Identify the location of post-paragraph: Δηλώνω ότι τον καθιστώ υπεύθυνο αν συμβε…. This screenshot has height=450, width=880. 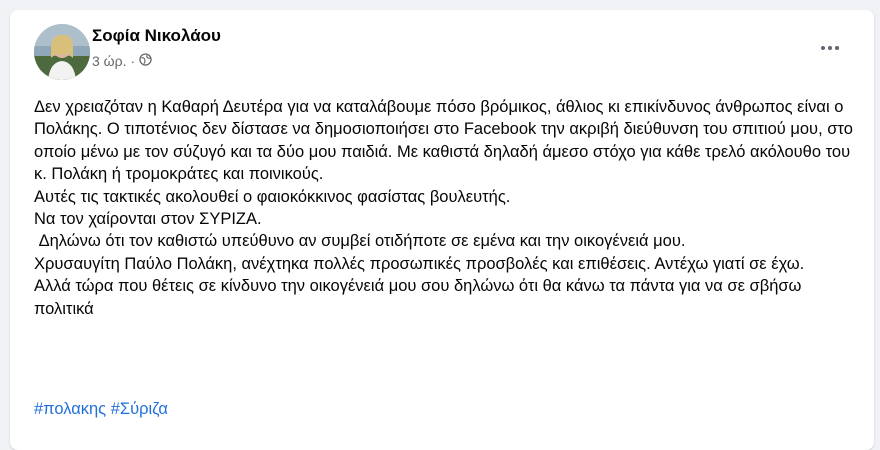
(360, 241).